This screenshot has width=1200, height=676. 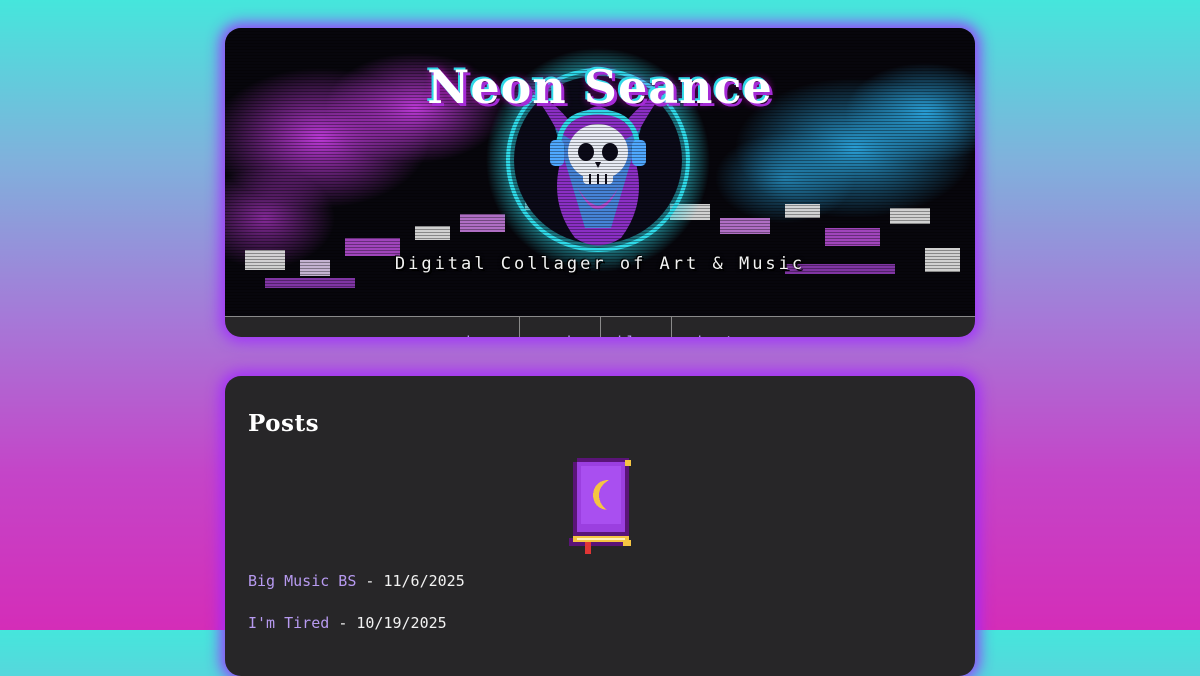 What do you see at coordinates (485, 327) in the screenshot?
I see `nav-home-link: home` at bounding box center [485, 327].